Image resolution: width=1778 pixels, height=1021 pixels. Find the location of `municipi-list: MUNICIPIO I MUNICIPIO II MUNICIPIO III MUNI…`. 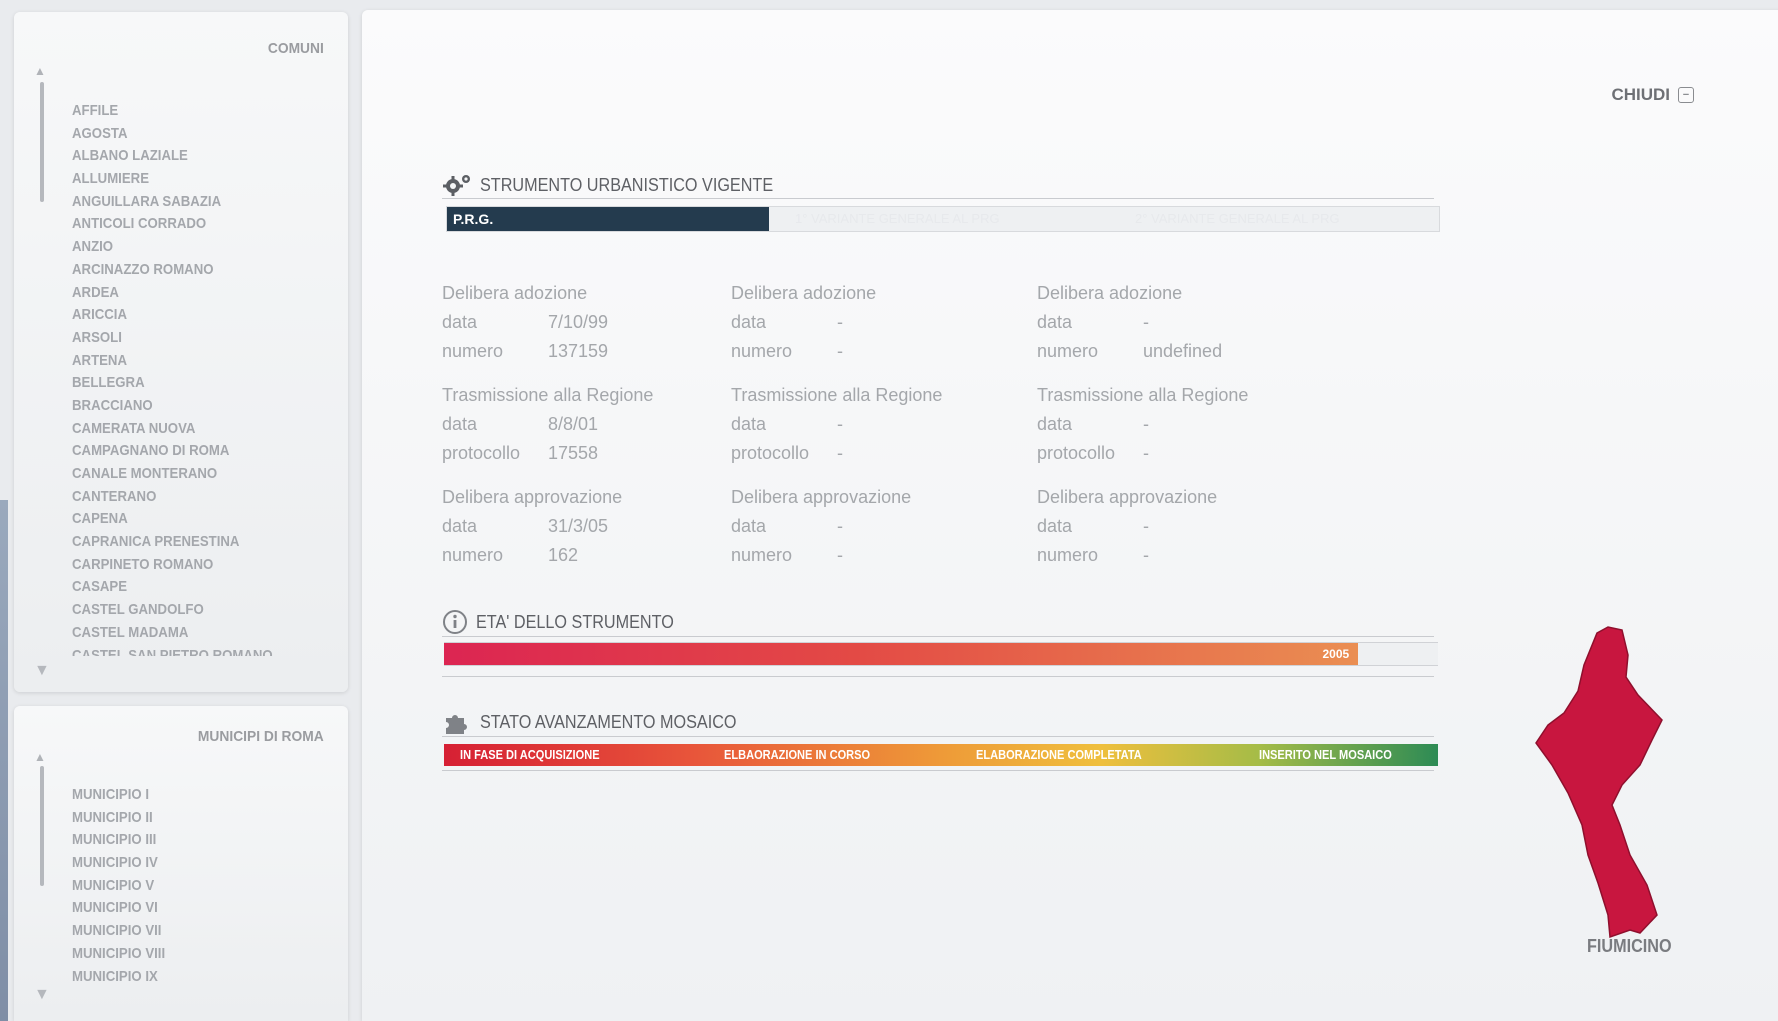

municipi-list: MUNICIPIO I MUNICIPIO II MUNICIPIO III MUNI… is located at coordinates (125, 889).